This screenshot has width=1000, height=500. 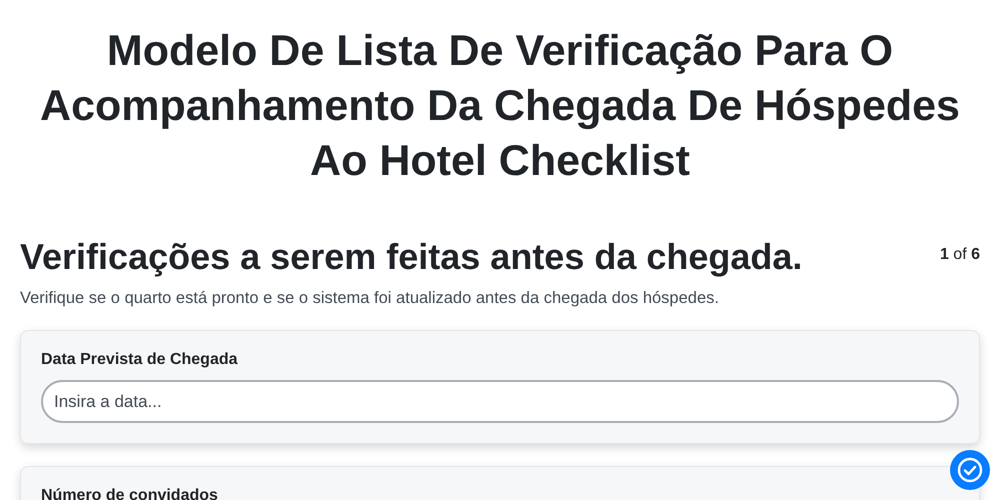 What do you see at coordinates (140, 360) in the screenshot?
I see `field-label: Data Prevista de Chegada` at bounding box center [140, 360].